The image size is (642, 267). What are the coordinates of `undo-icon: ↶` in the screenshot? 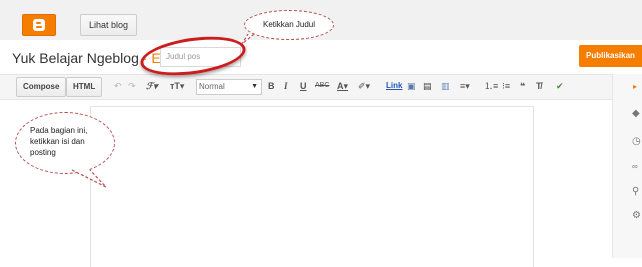 It's located at (118, 86).